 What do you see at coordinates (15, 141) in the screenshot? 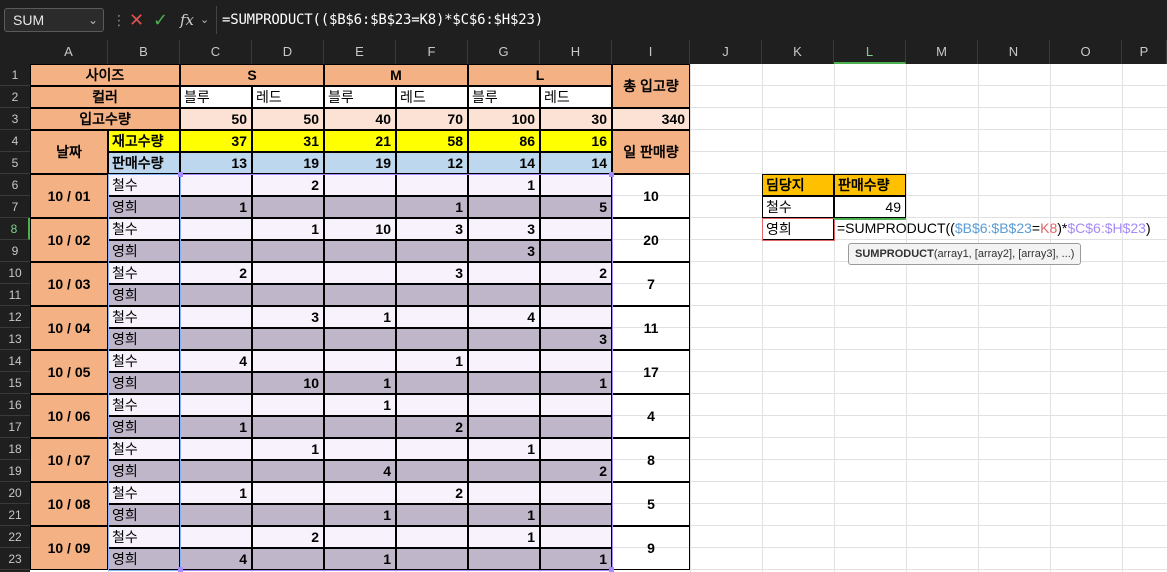
I see `row-header-4: 4` at bounding box center [15, 141].